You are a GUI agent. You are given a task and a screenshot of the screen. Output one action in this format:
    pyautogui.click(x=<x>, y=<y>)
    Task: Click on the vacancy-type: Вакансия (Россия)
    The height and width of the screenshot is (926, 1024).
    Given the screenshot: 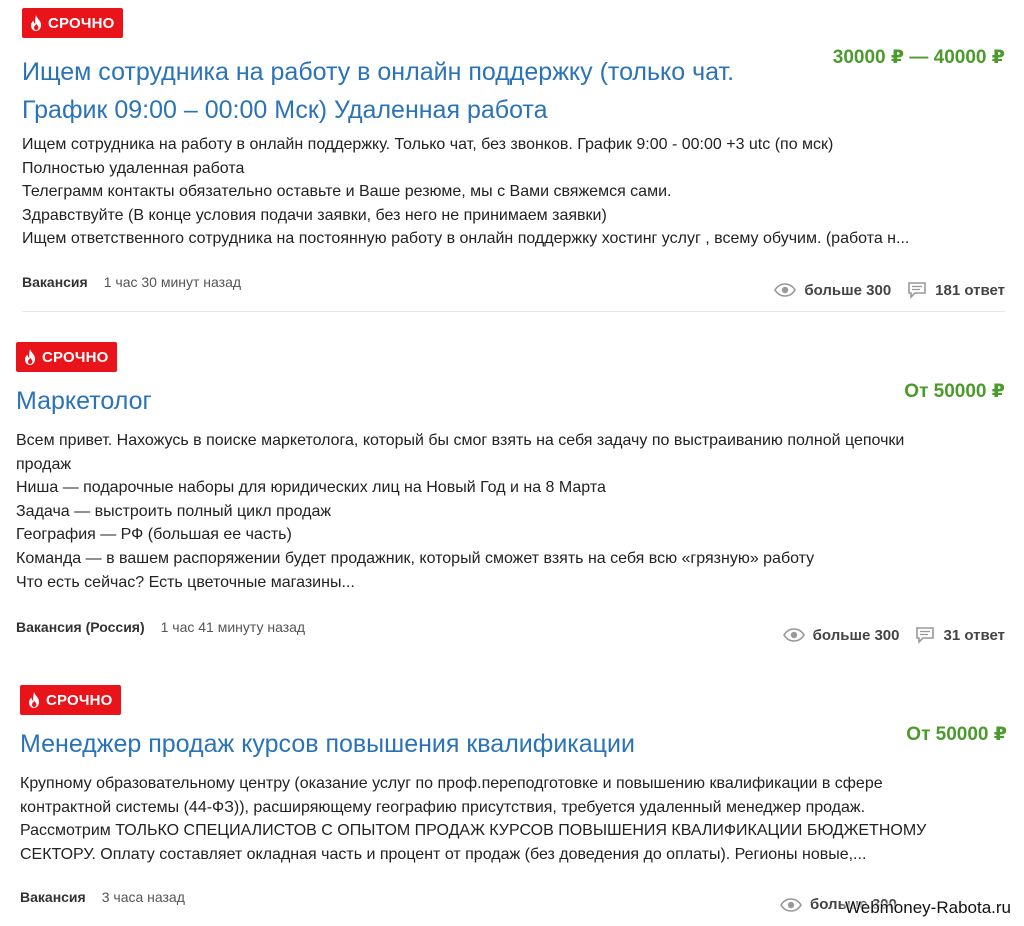 What is the action you would take?
    pyautogui.click(x=80, y=627)
    